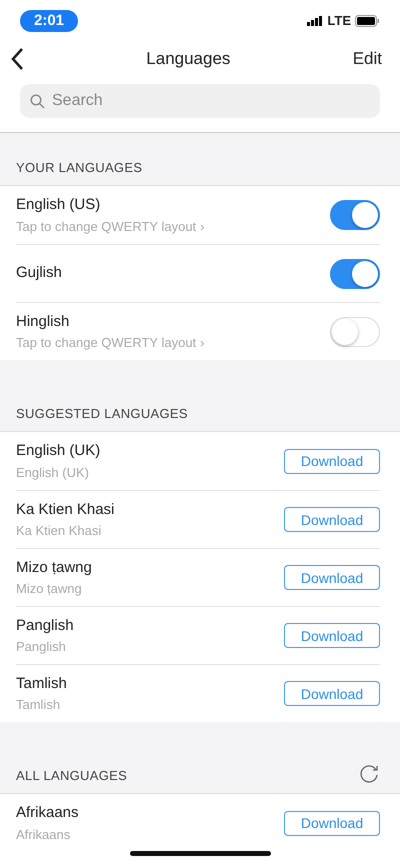 The width and height of the screenshot is (400, 865). What do you see at coordinates (52, 473) in the screenshot?
I see `language-subtitle: English (UK)` at bounding box center [52, 473].